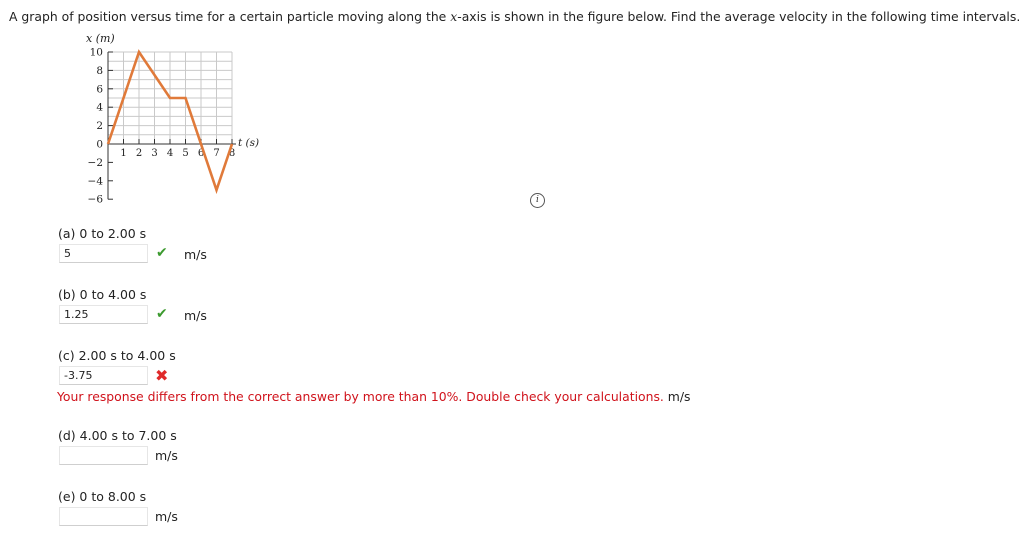  I want to click on y-axis-label: x (m), so click(100, 38).